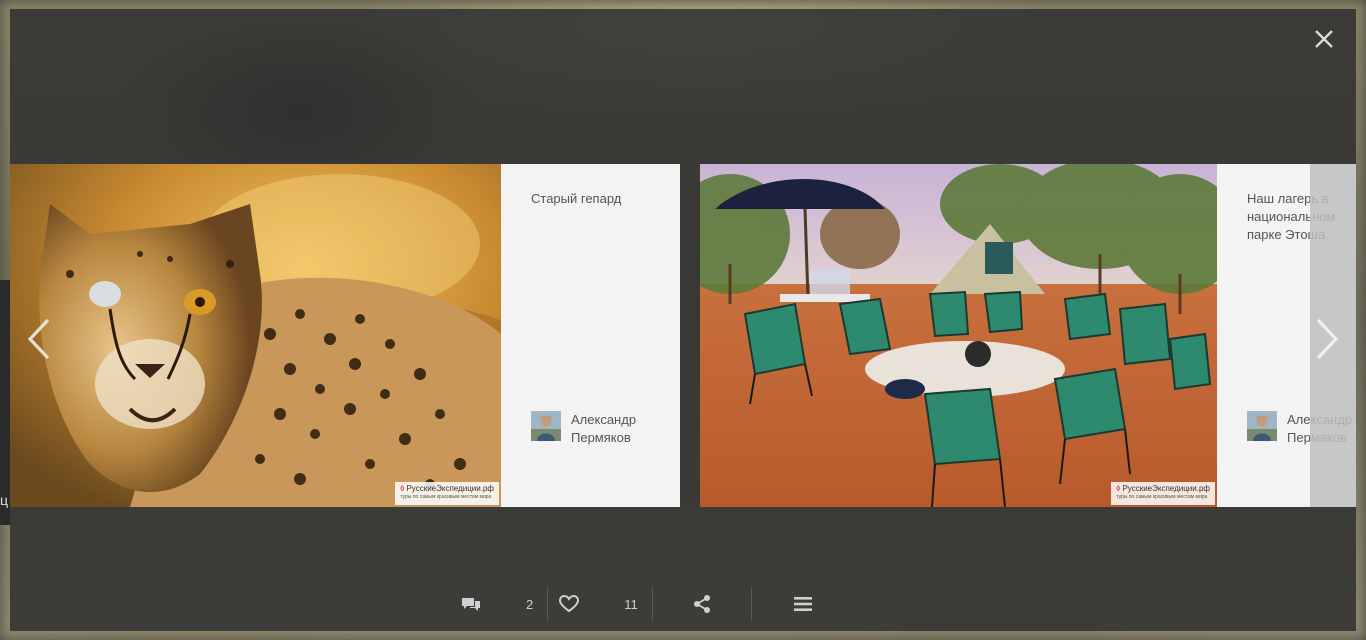 The image size is (1366, 640). I want to click on likes-count: 11, so click(631, 604).